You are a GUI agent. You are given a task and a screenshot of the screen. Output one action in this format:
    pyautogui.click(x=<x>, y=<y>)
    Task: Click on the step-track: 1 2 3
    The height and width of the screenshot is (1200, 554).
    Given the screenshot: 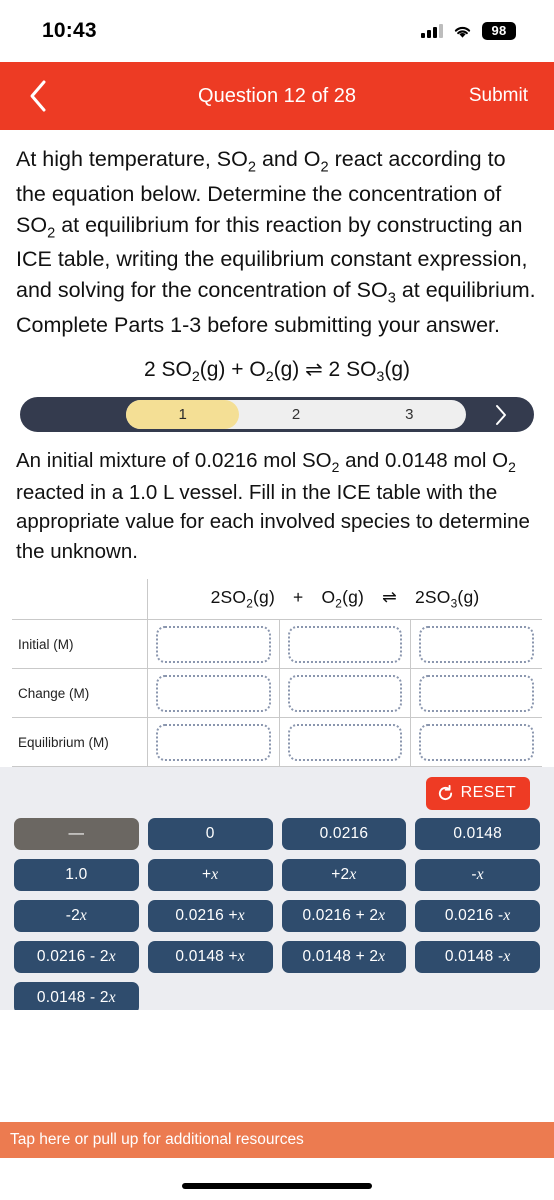 What is the action you would take?
    pyautogui.click(x=296, y=415)
    